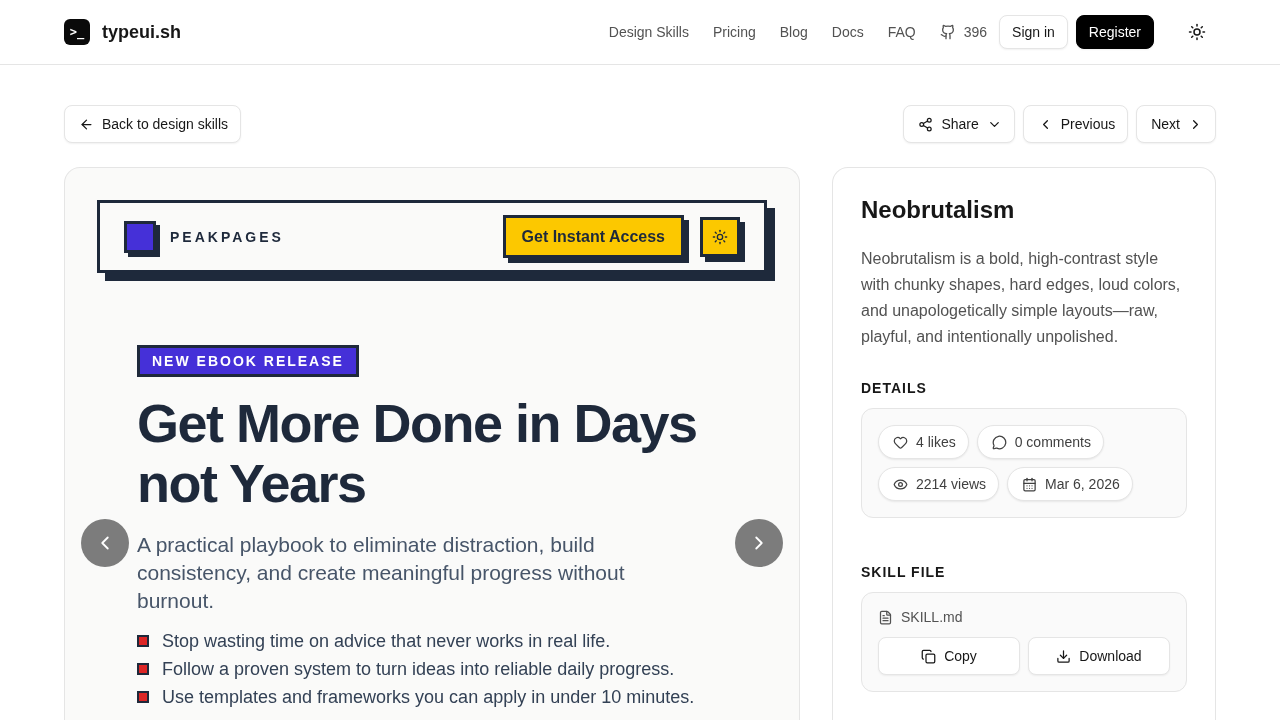 The width and height of the screenshot is (1280, 720). I want to click on download-icon, so click(1064, 656).